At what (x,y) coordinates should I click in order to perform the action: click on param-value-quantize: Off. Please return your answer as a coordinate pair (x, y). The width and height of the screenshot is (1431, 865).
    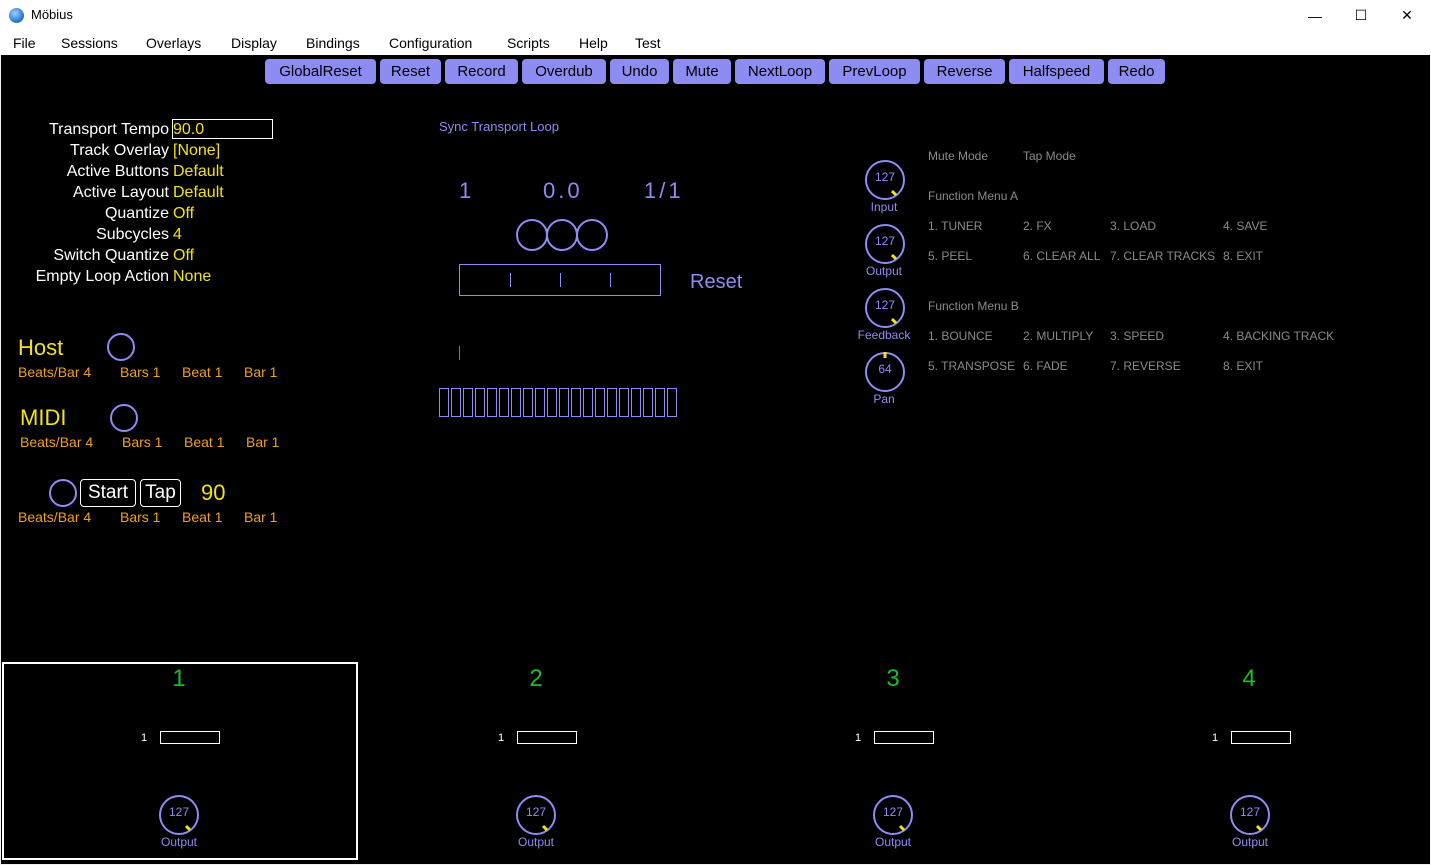
    Looking at the image, I should click on (183, 214).